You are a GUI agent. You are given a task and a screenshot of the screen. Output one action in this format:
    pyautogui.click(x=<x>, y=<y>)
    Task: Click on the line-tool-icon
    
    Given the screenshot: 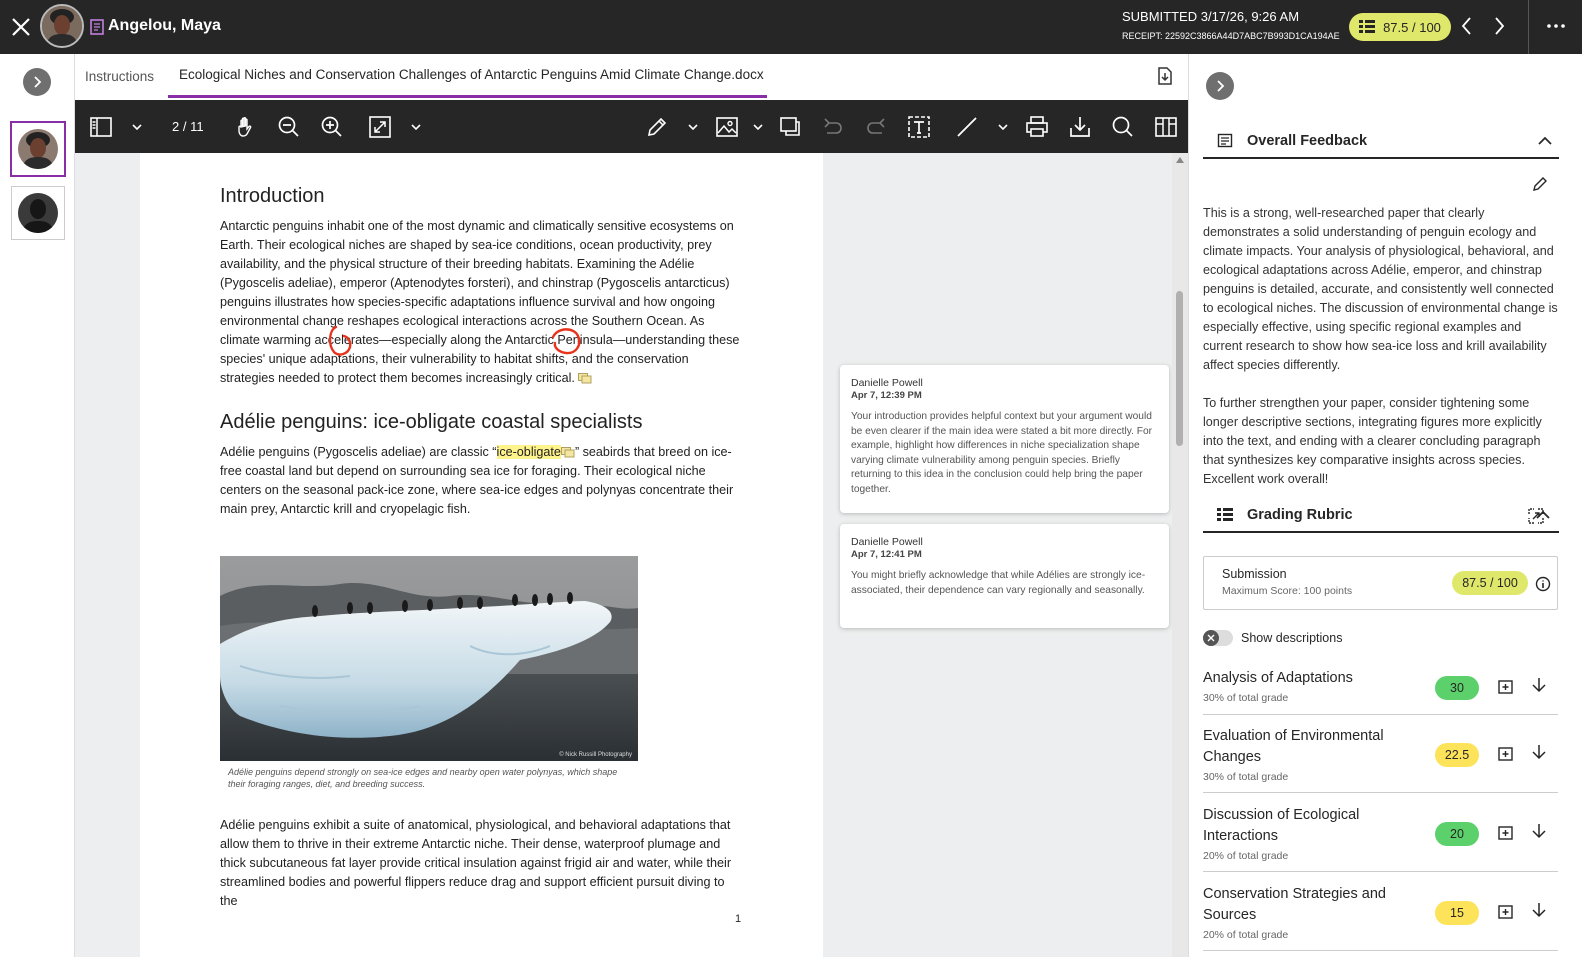 What is the action you would take?
    pyautogui.click(x=967, y=127)
    